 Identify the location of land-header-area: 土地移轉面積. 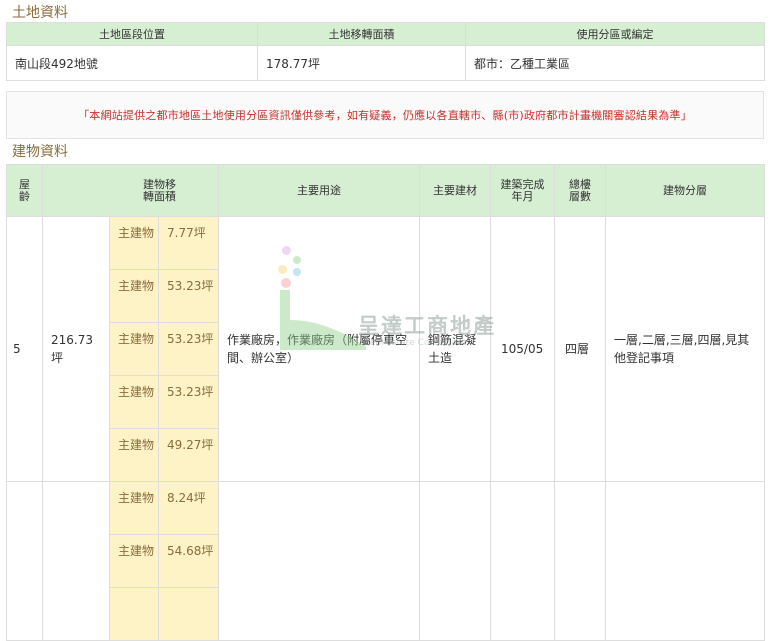
(361, 34).